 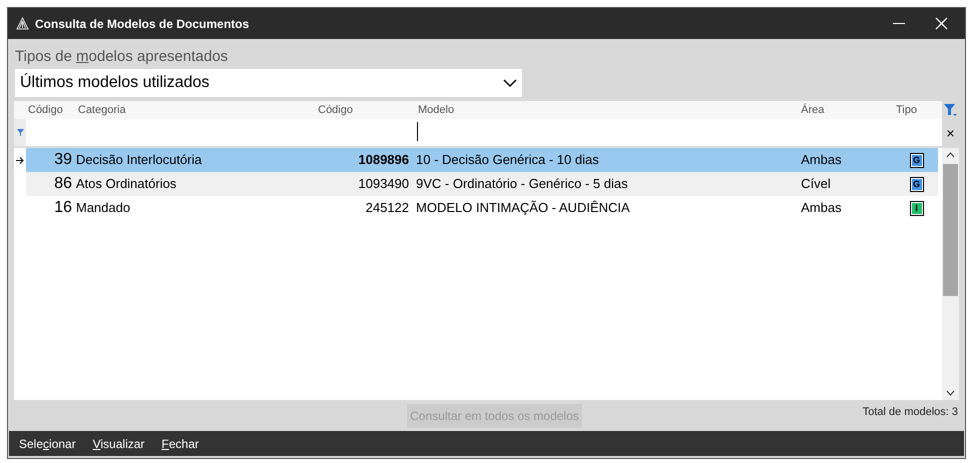 What do you see at coordinates (951, 110) in the screenshot?
I see `filter-options-icon` at bounding box center [951, 110].